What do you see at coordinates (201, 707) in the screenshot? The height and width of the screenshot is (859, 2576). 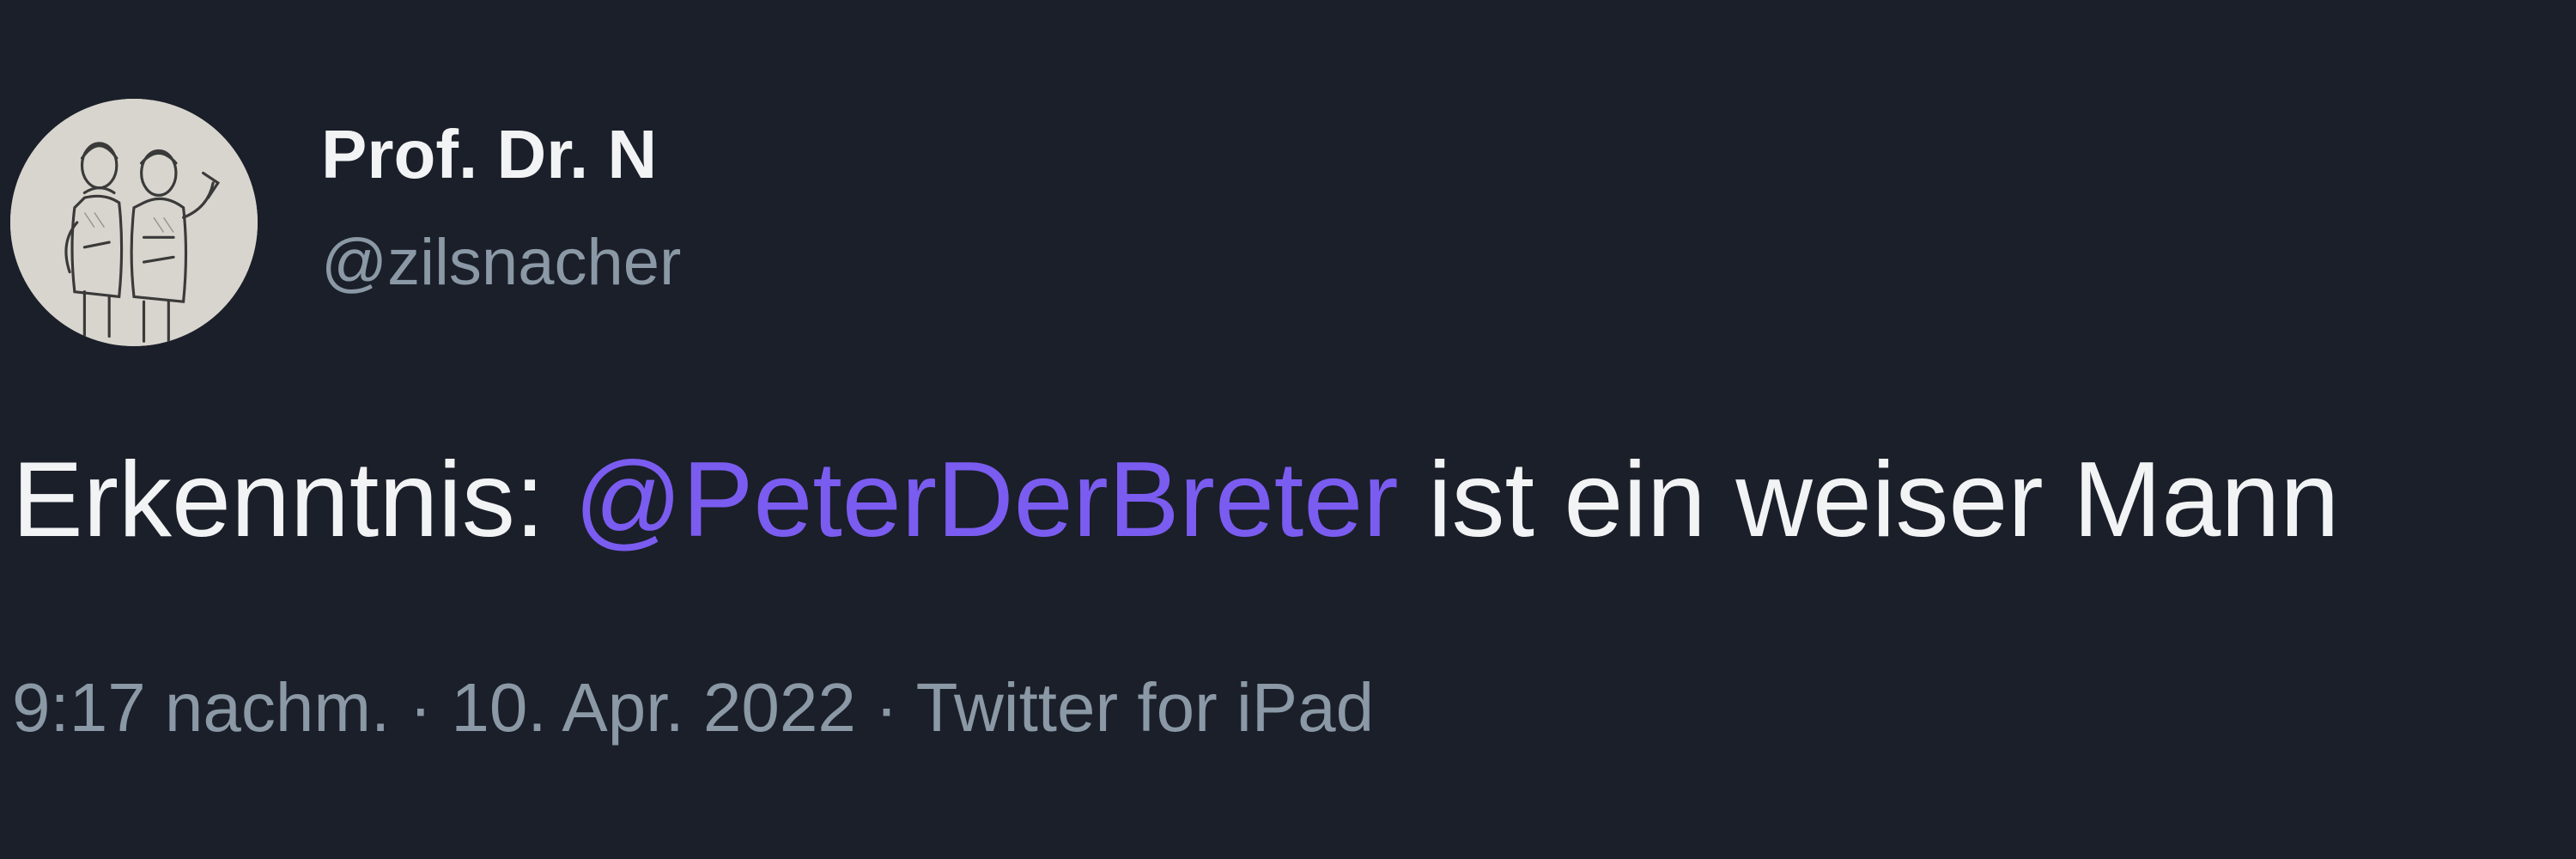 I see `tweet-time: 9:17 nachm.` at bounding box center [201, 707].